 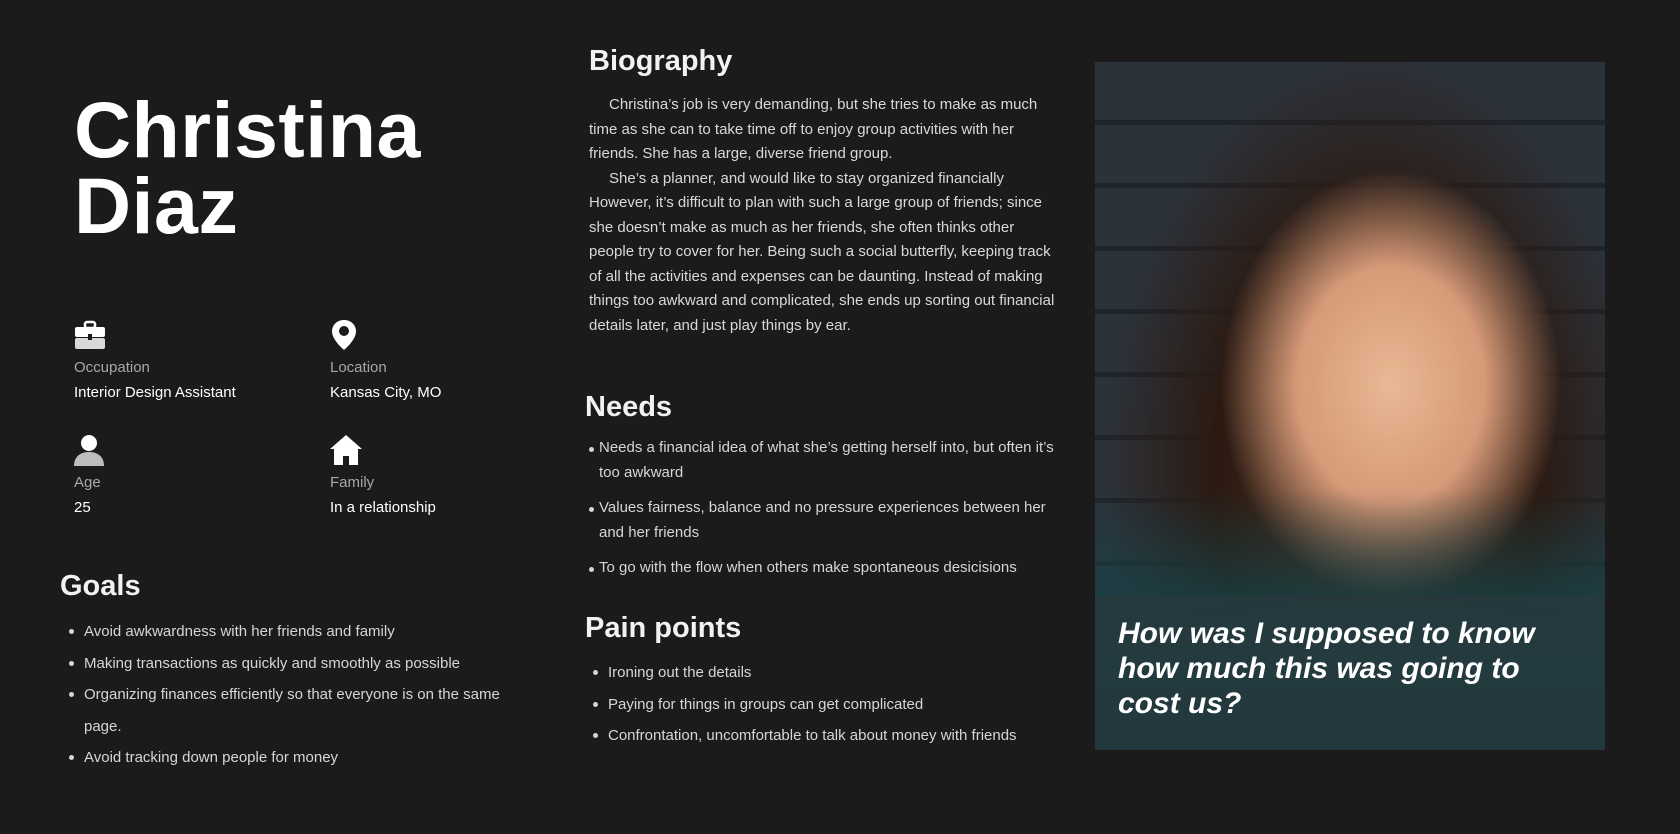 What do you see at coordinates (87, 482) in the screenshot?
I see `age-label: Age` at bounding box center [87, 482].